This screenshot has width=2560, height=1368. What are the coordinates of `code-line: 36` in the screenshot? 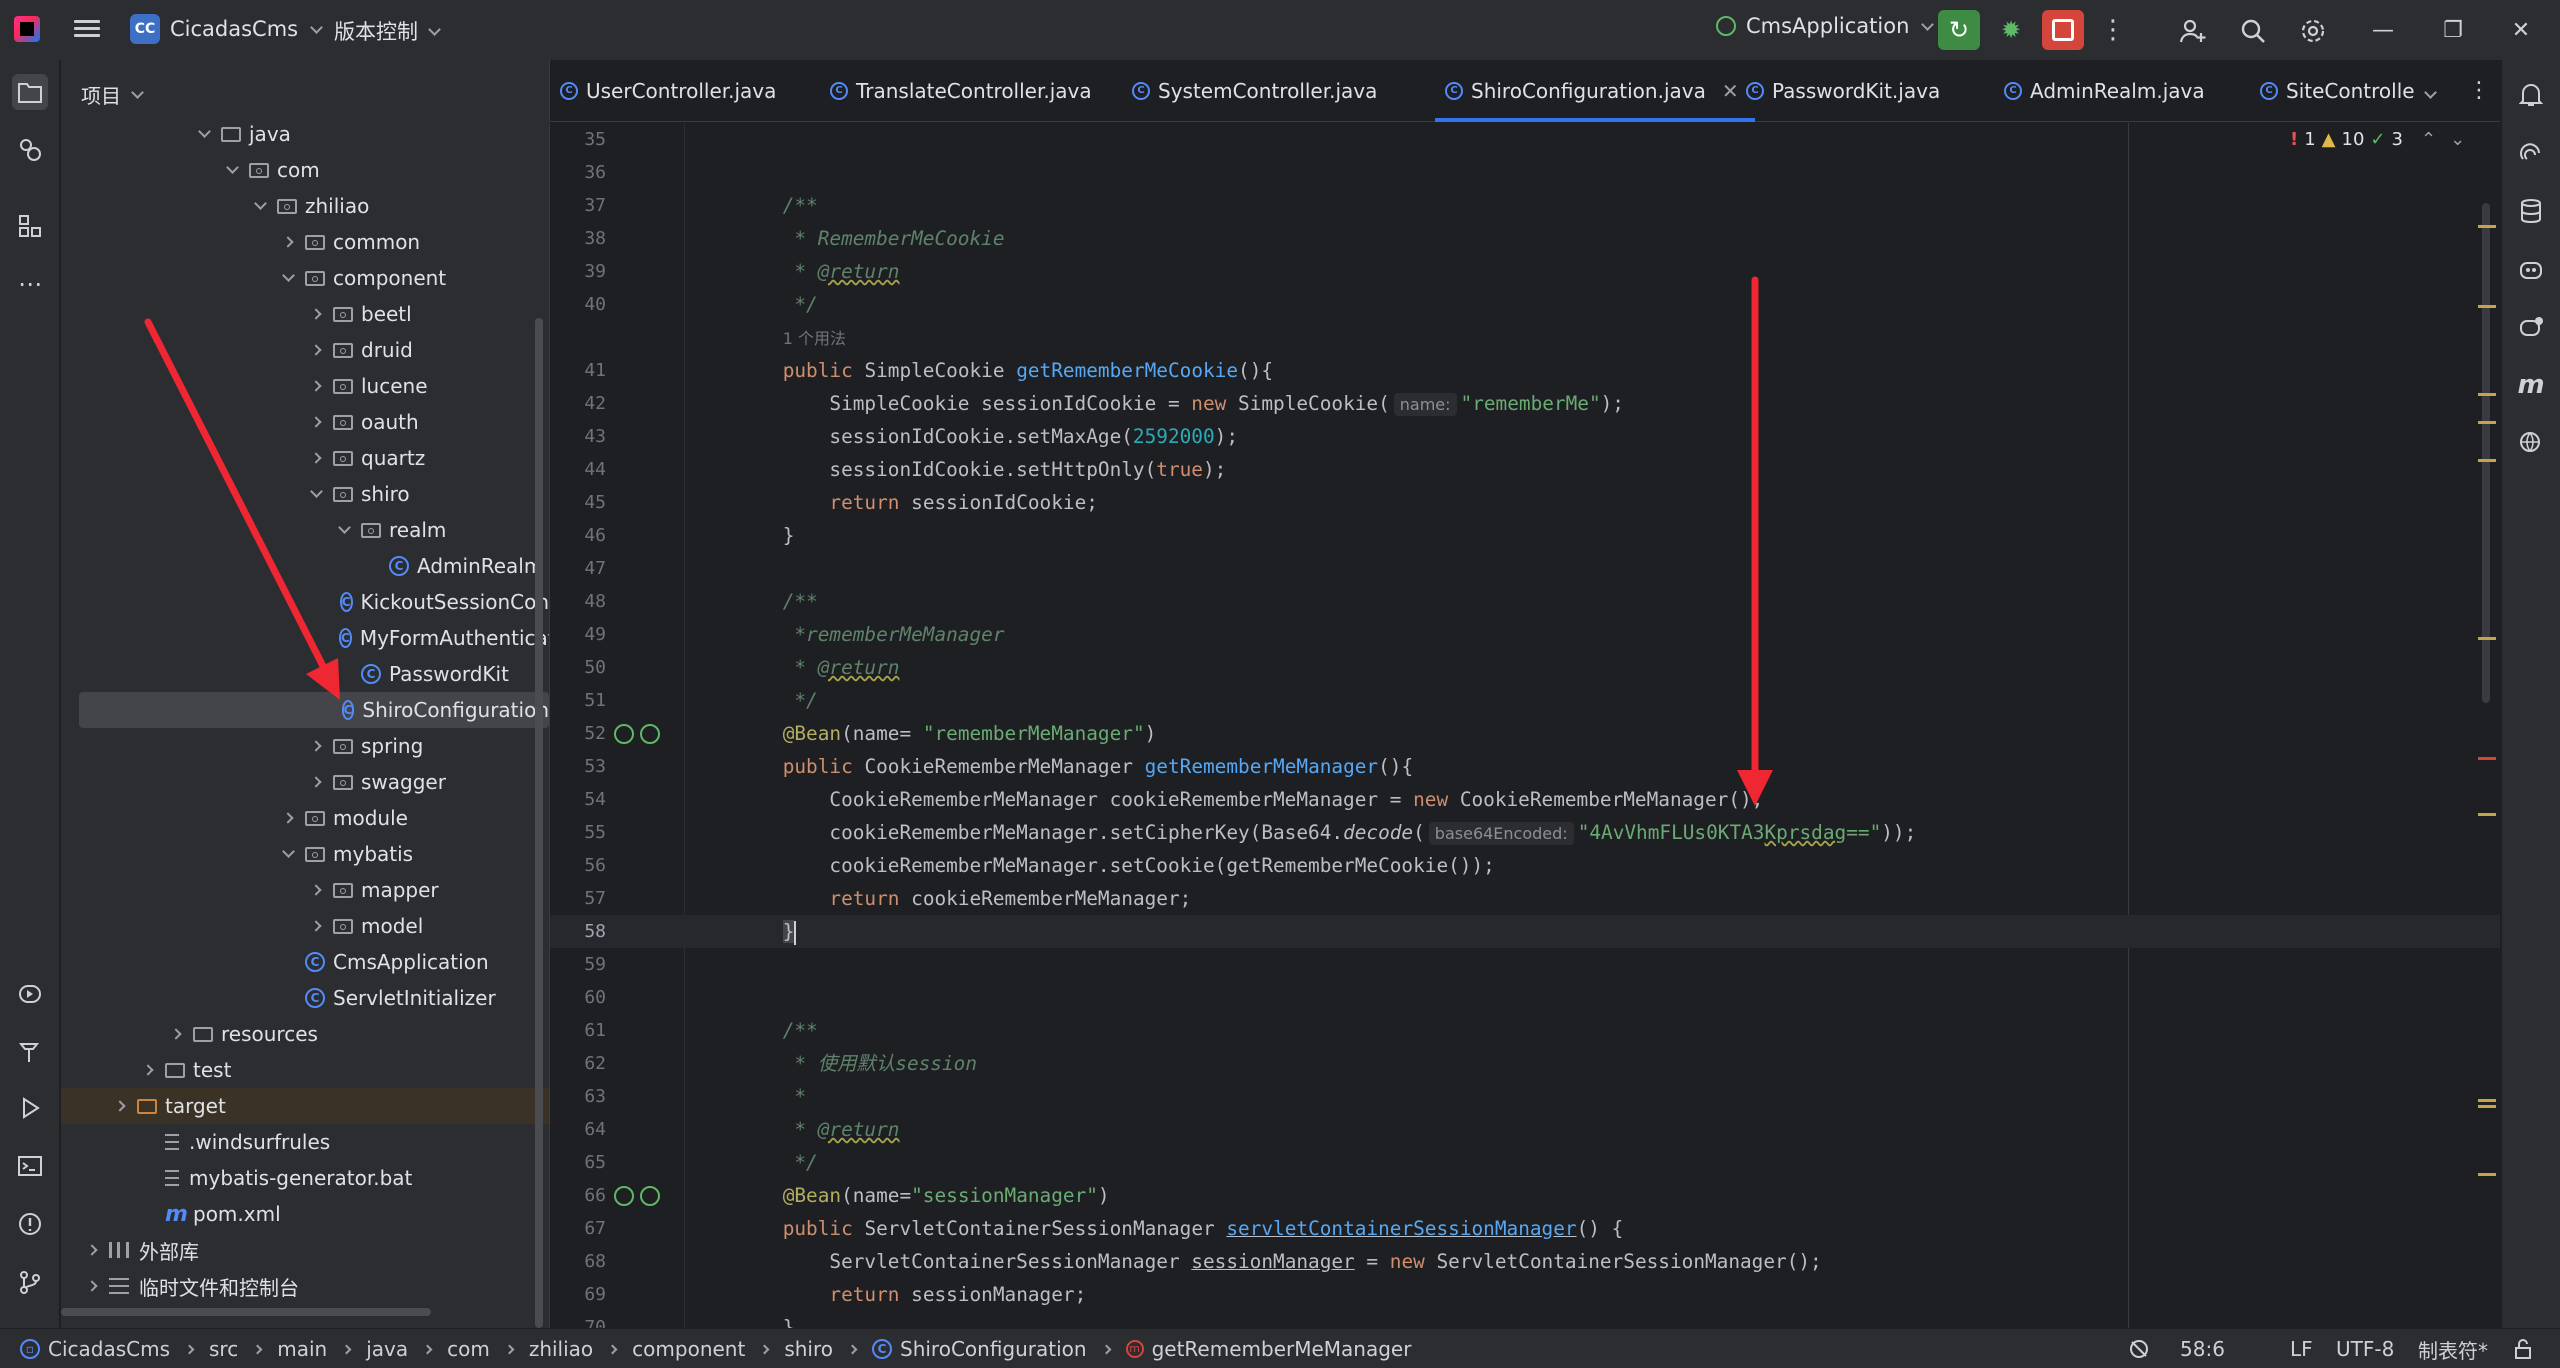 It's located at (1525, 172).